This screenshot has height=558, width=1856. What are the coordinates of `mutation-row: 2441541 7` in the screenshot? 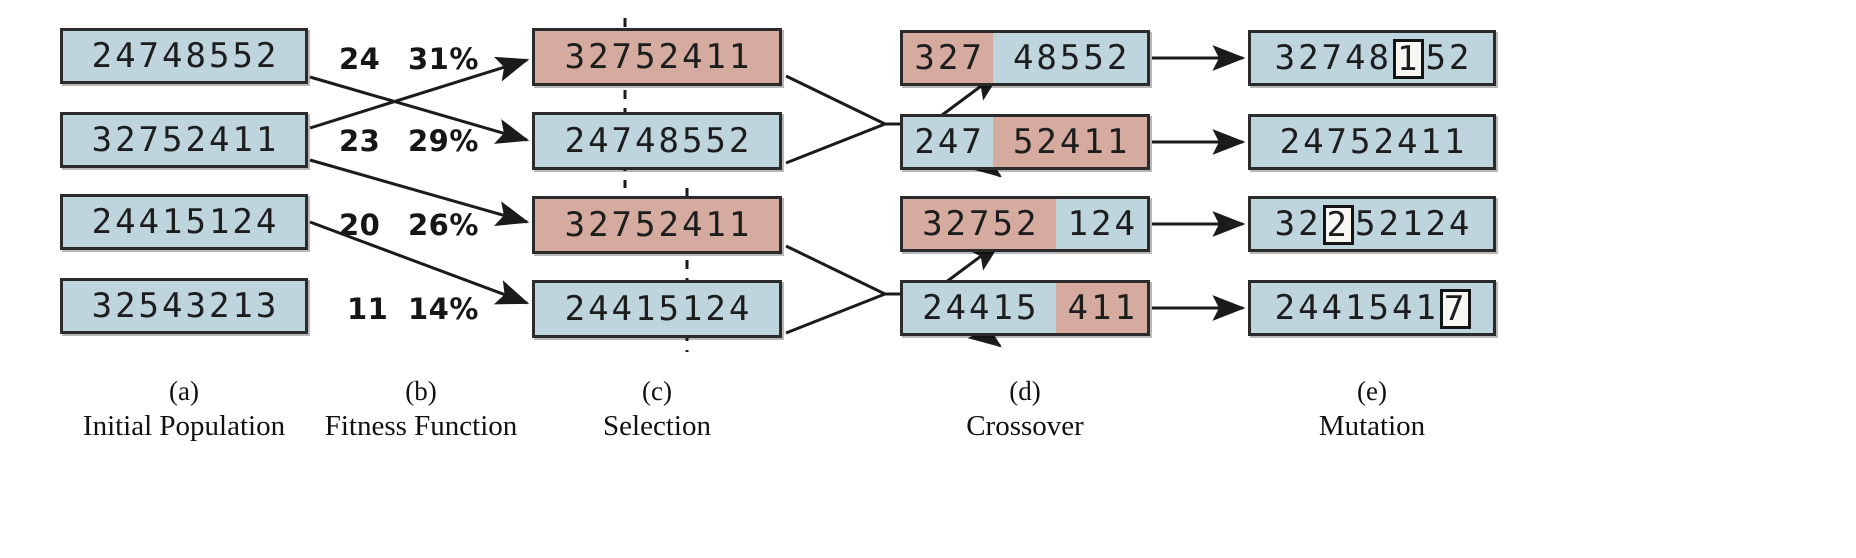 It's located at (1372, 308).